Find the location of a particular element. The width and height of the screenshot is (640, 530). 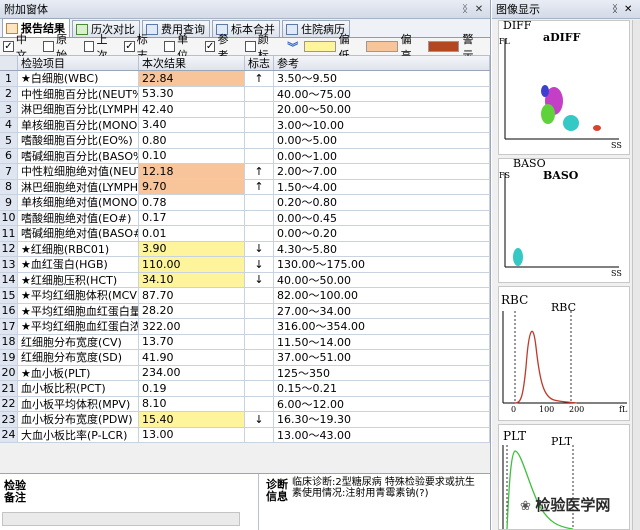

table-row: 19 红细胞分布宽度(SD) 41.90 37.00～51.00 is located at coordinates (245, 358).